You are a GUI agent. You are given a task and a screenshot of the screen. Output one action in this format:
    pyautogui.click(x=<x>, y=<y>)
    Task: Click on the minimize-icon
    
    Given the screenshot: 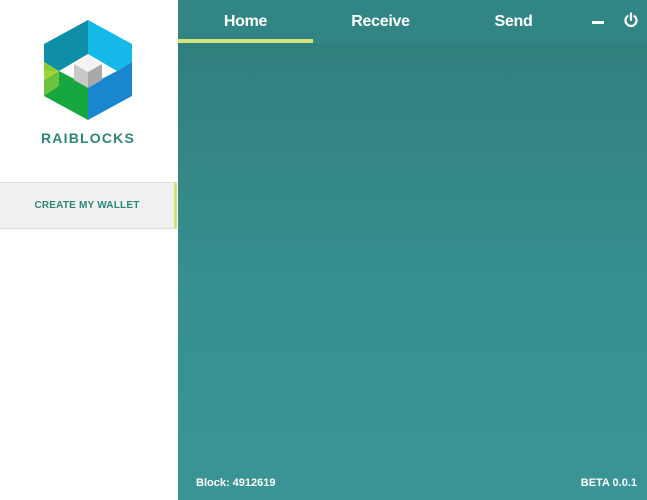 What is the action you would take?
    pyautogui.click(x=598, y=22)
    